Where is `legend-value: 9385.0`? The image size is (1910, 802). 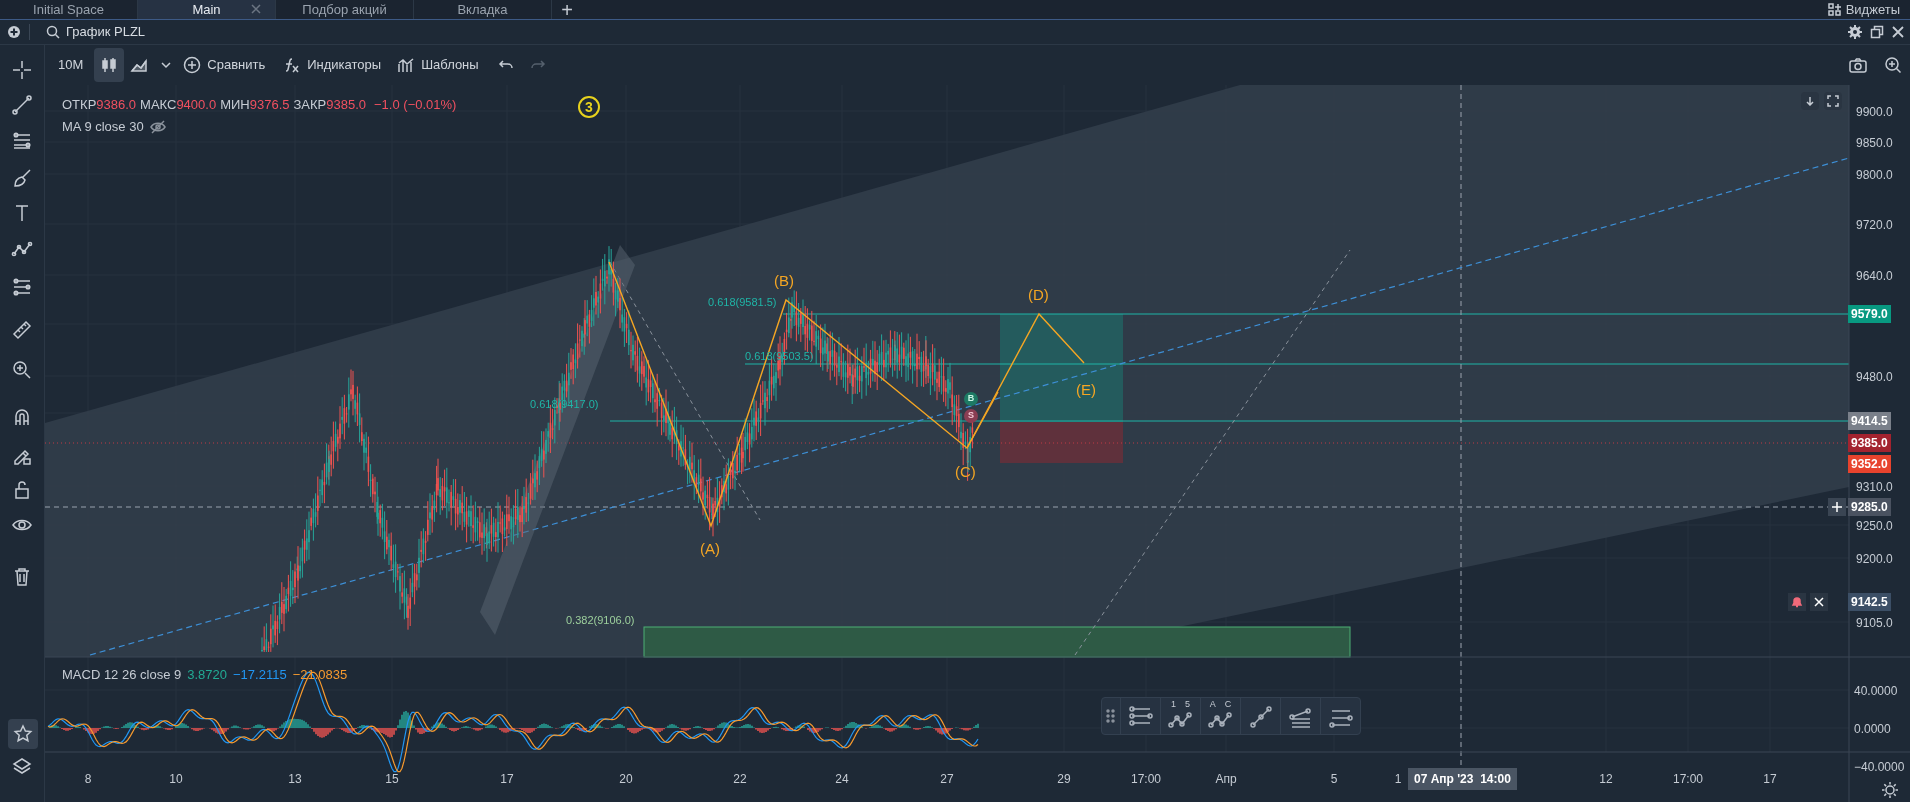 legend-value: 9385.0 is located at coordinates (346, 105).